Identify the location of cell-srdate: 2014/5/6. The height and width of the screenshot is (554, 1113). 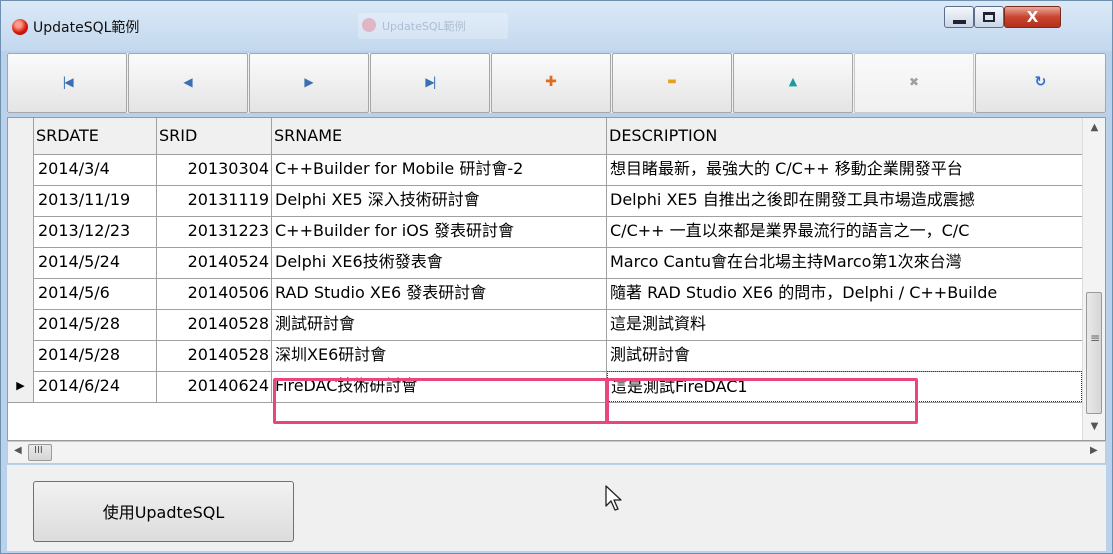
(95, 293).